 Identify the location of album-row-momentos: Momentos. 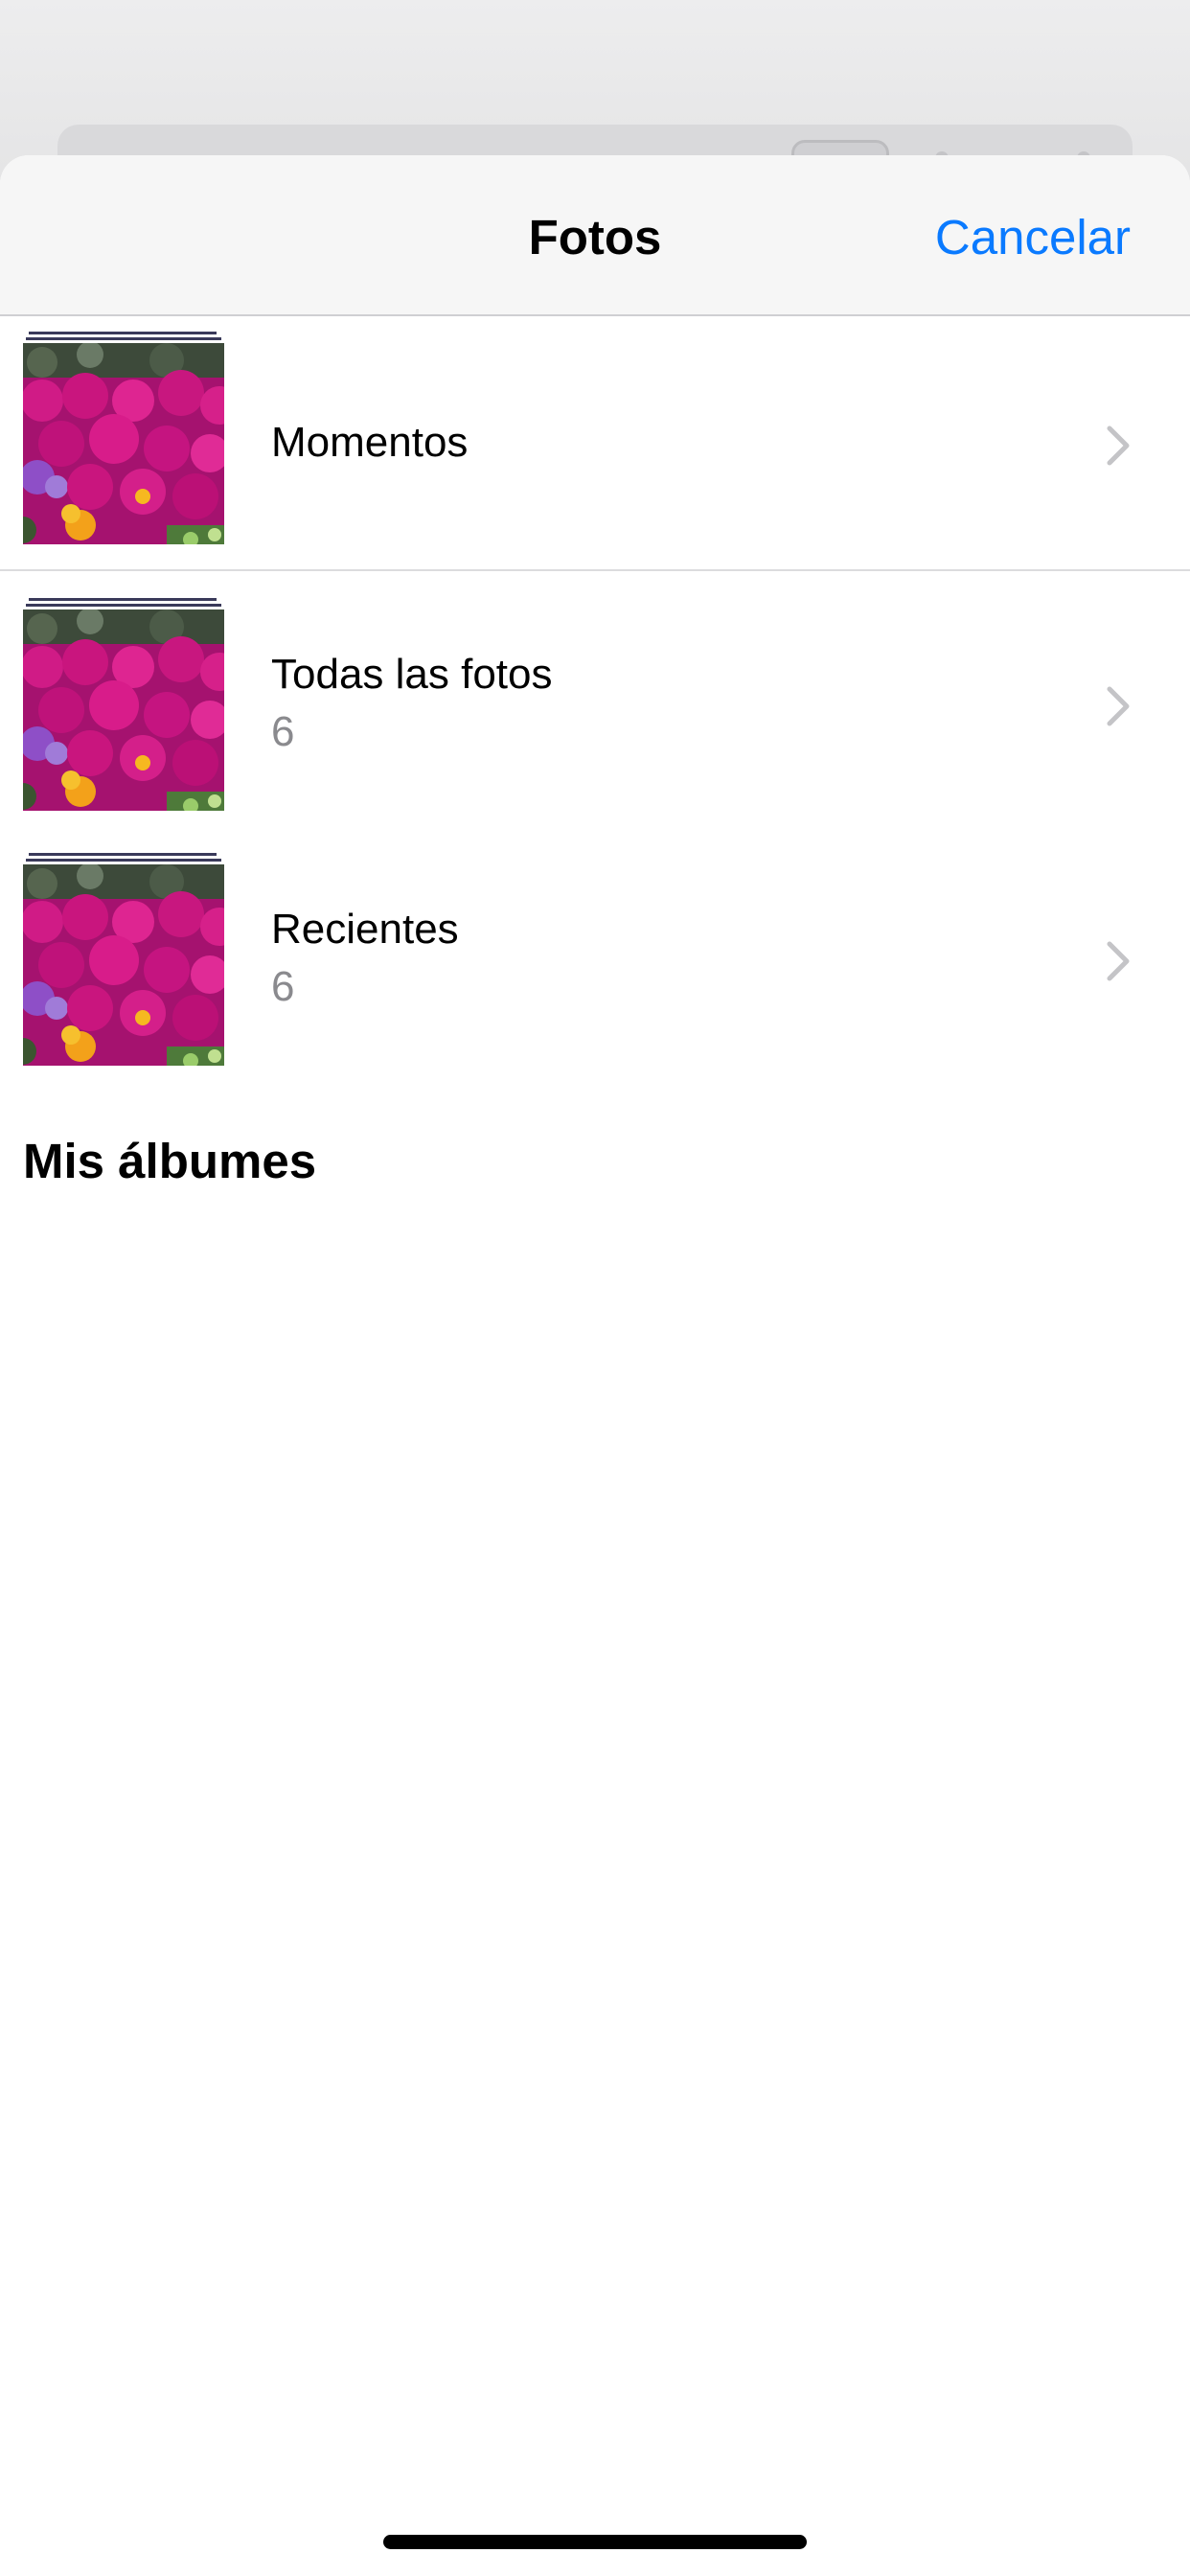
(595, 444).